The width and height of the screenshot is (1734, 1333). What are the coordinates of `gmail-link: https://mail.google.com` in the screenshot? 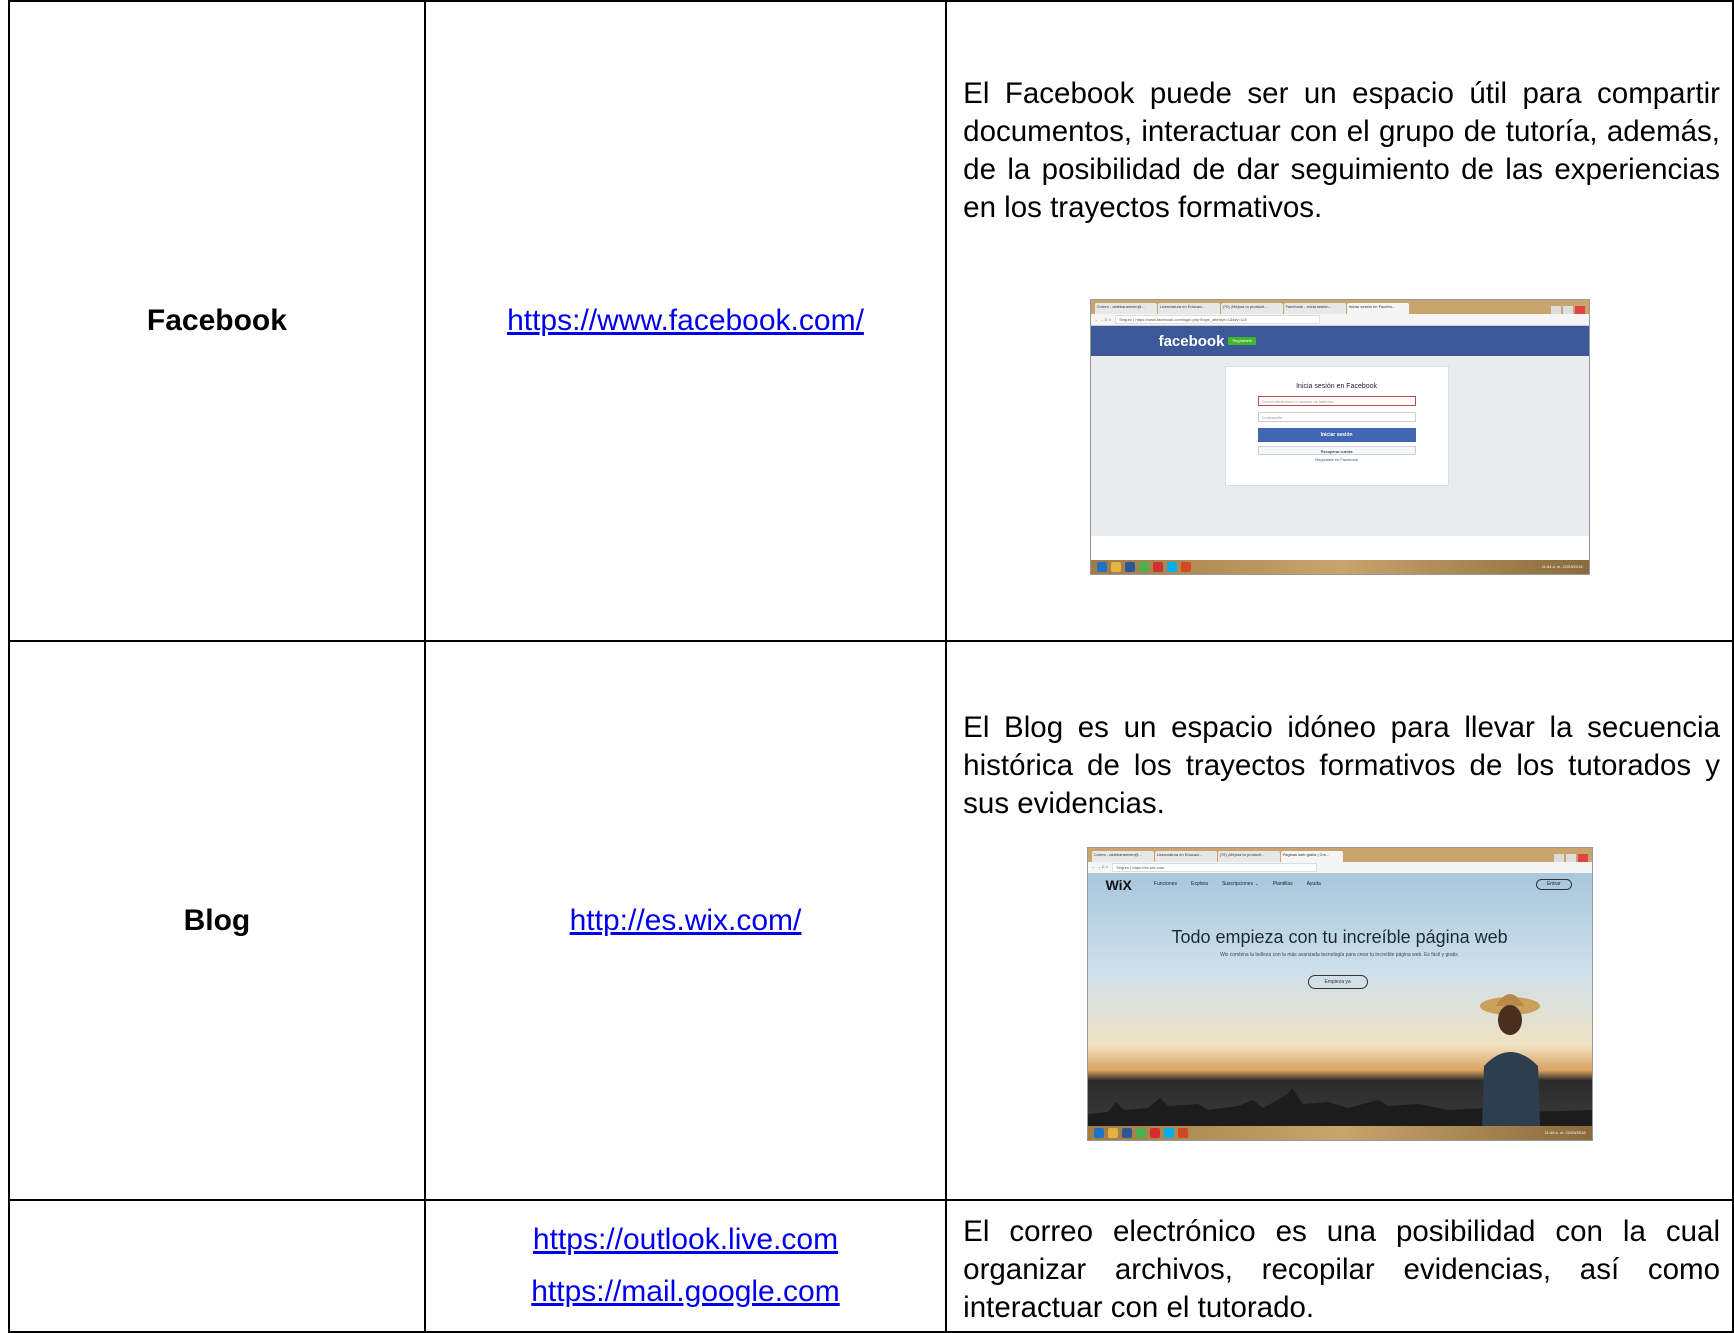 It's located at (685, 1291).